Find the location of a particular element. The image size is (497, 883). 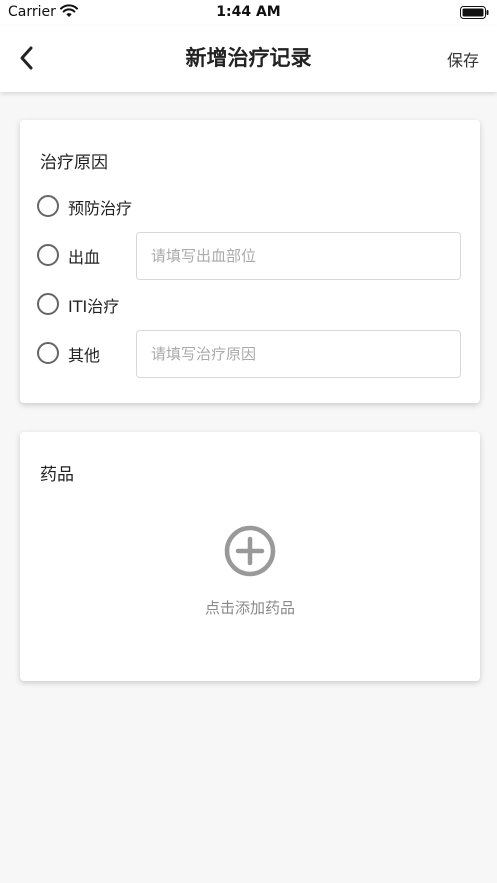

treatment-reason-title: 治疗原因 is located at coordinates (74, 163).